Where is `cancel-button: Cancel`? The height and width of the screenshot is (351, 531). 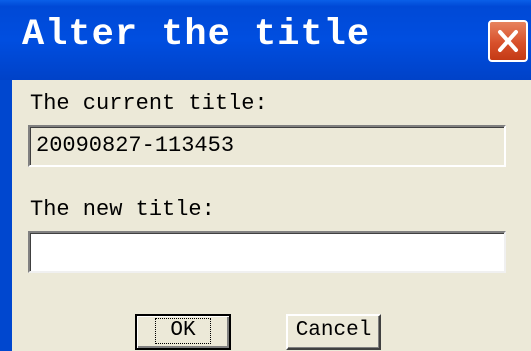
cancel-button: Cancel is located at coordinates (333, 332).